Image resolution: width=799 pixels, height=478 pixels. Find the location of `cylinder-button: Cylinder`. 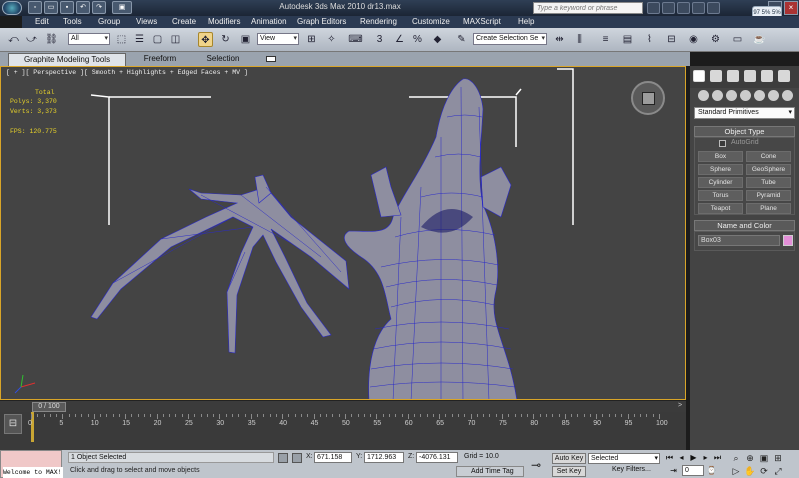

cylinder-button: Cylinder is located at coordinates (720, 182).